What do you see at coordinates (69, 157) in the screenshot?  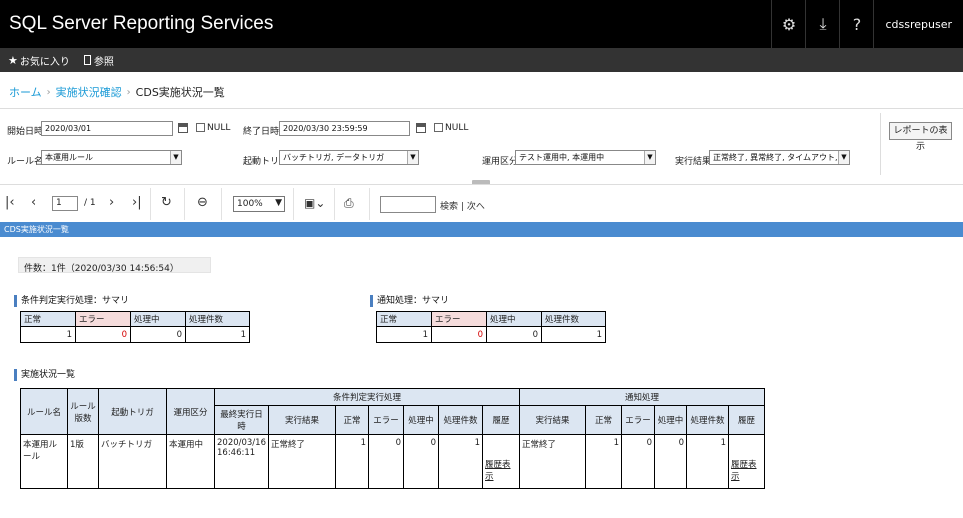 I see `rule-name-value: 本運用ルール` at bounding box center [69, 157].